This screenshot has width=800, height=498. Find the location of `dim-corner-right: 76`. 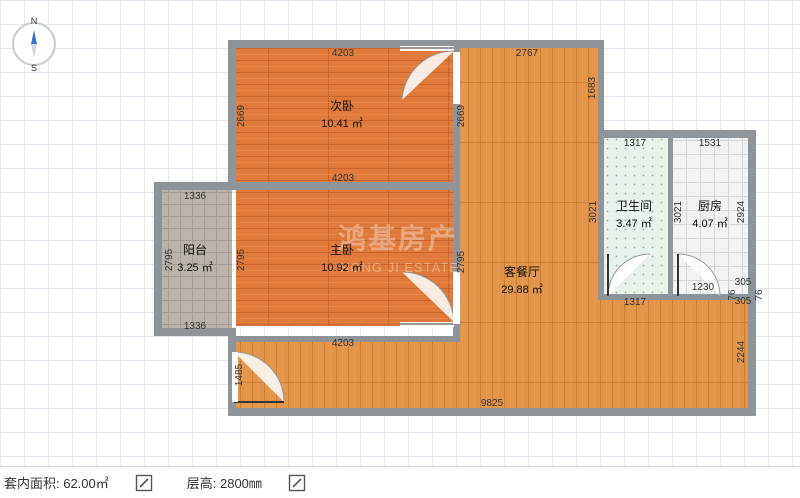

dim-corner-right: 76 is located at coordinates (759, 295).